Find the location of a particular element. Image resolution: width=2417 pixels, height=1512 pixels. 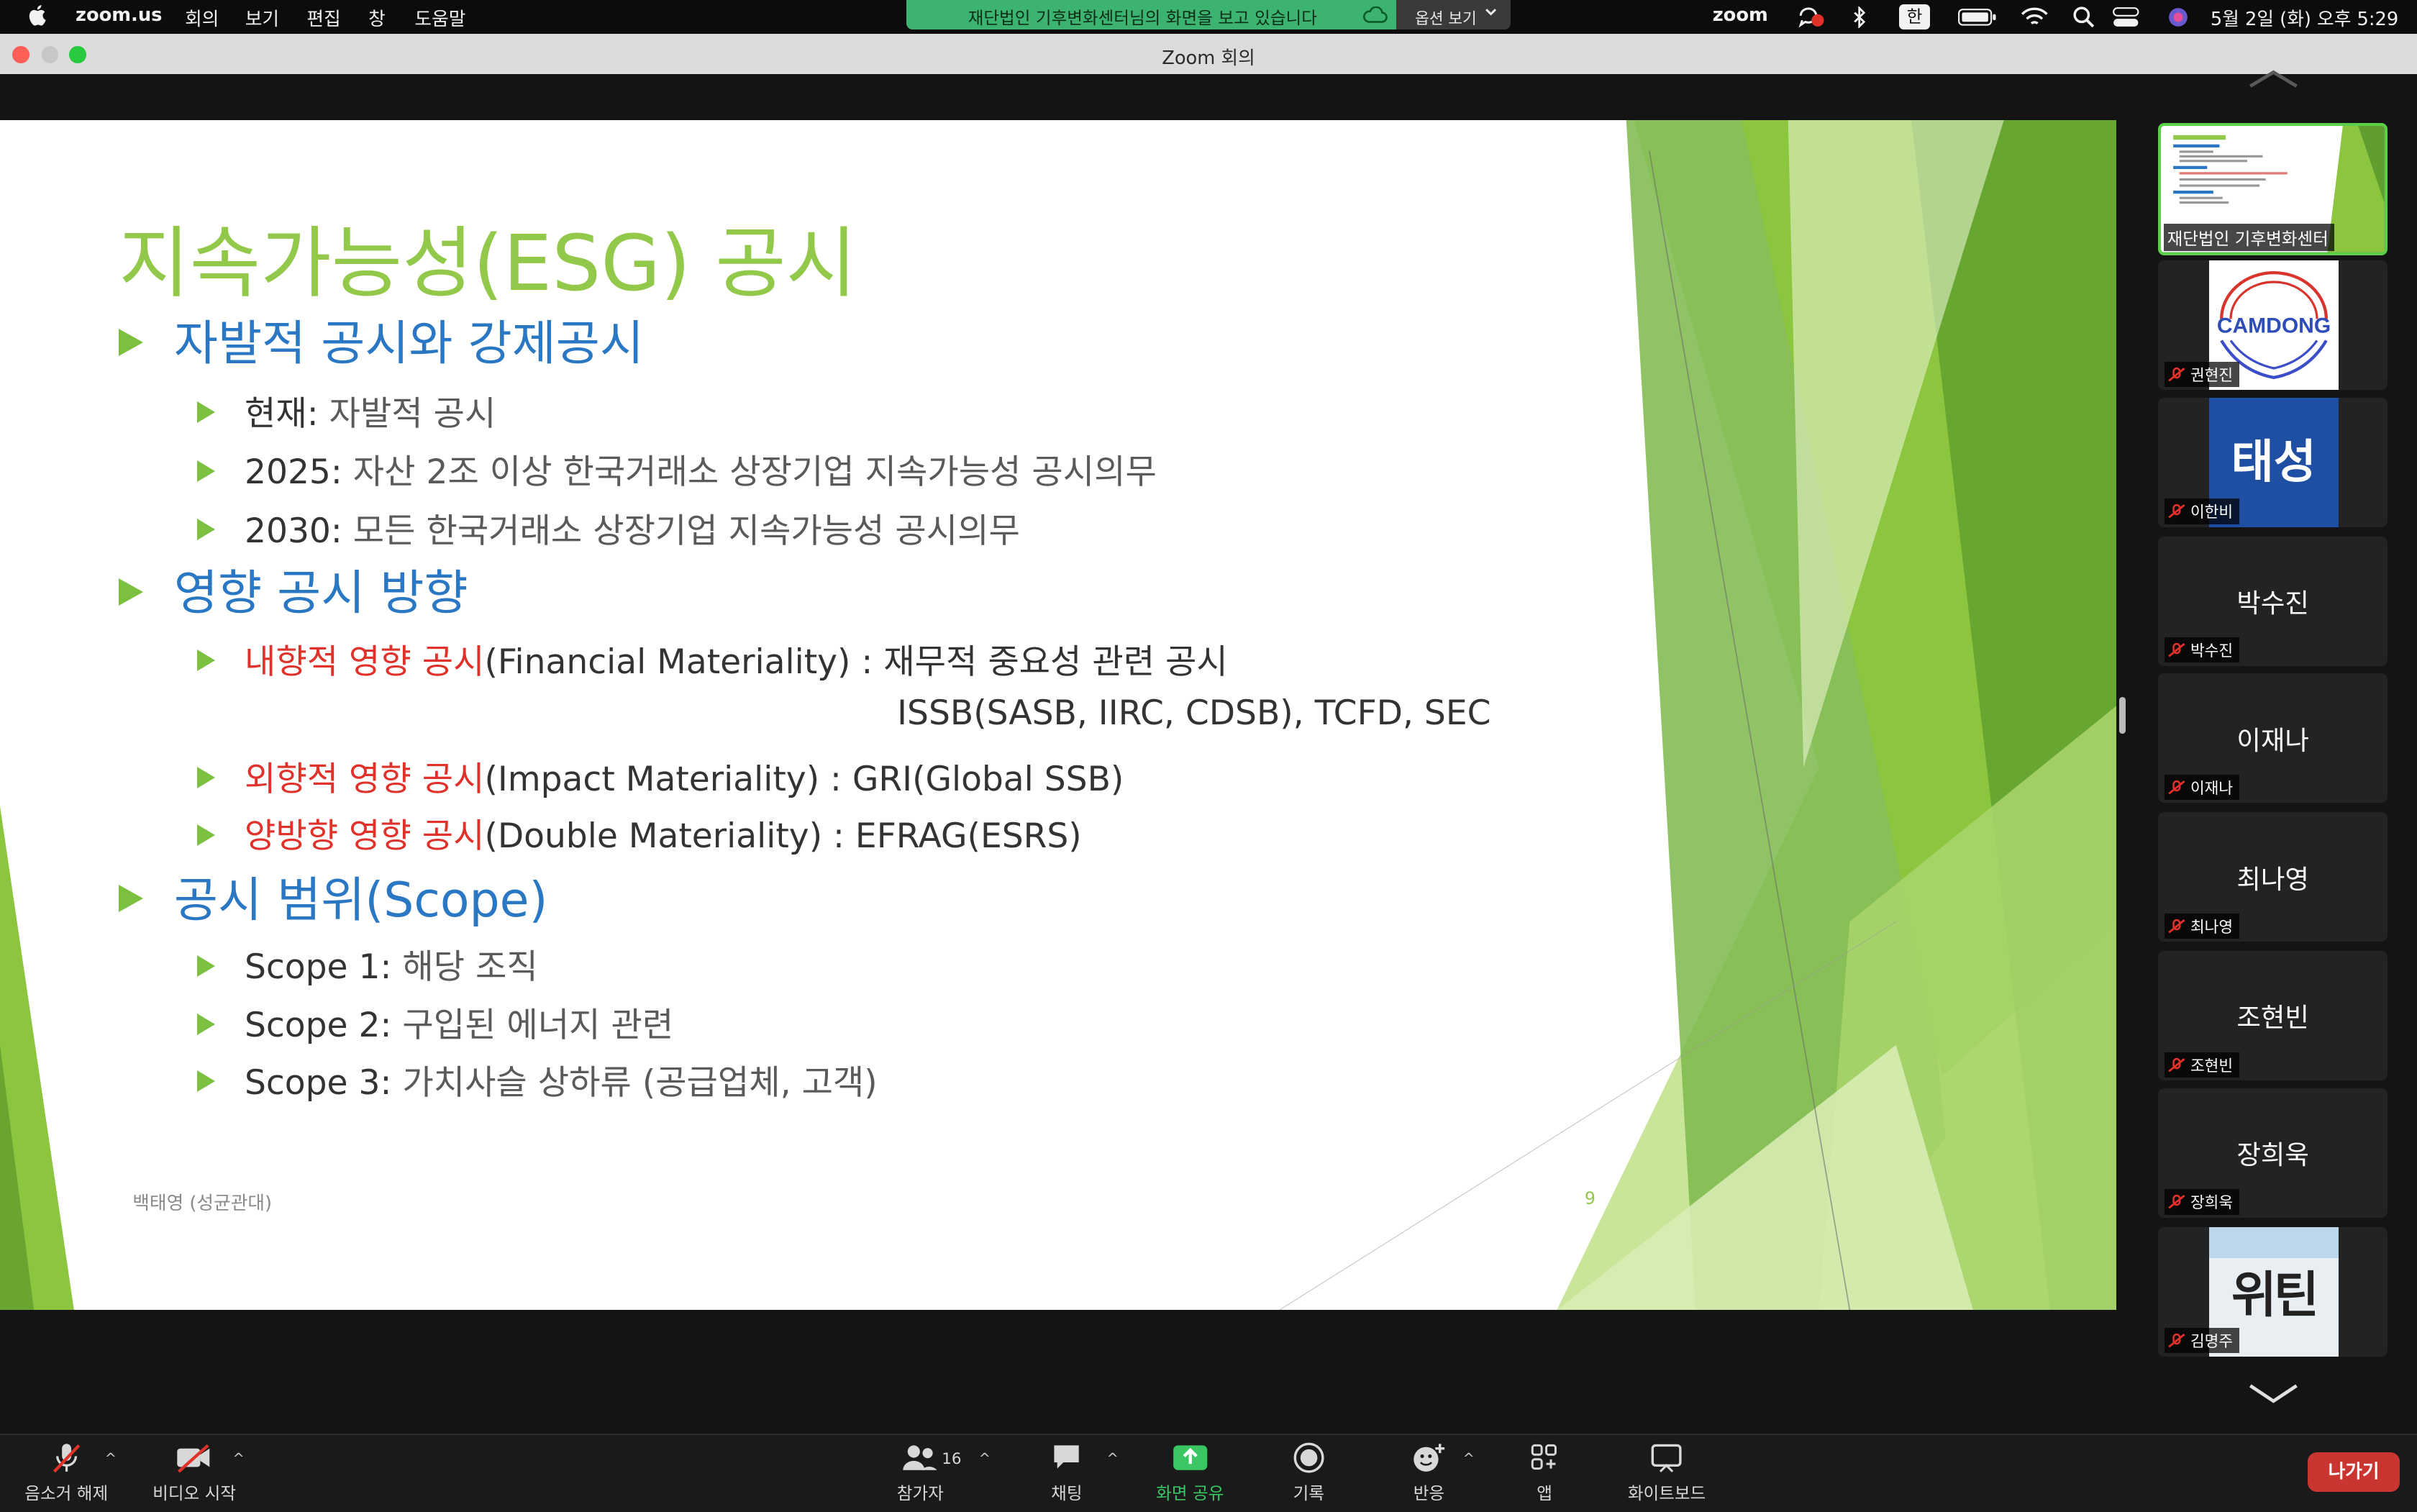

participant-name: 장희욱 is located at coordinates (2212, 1203).